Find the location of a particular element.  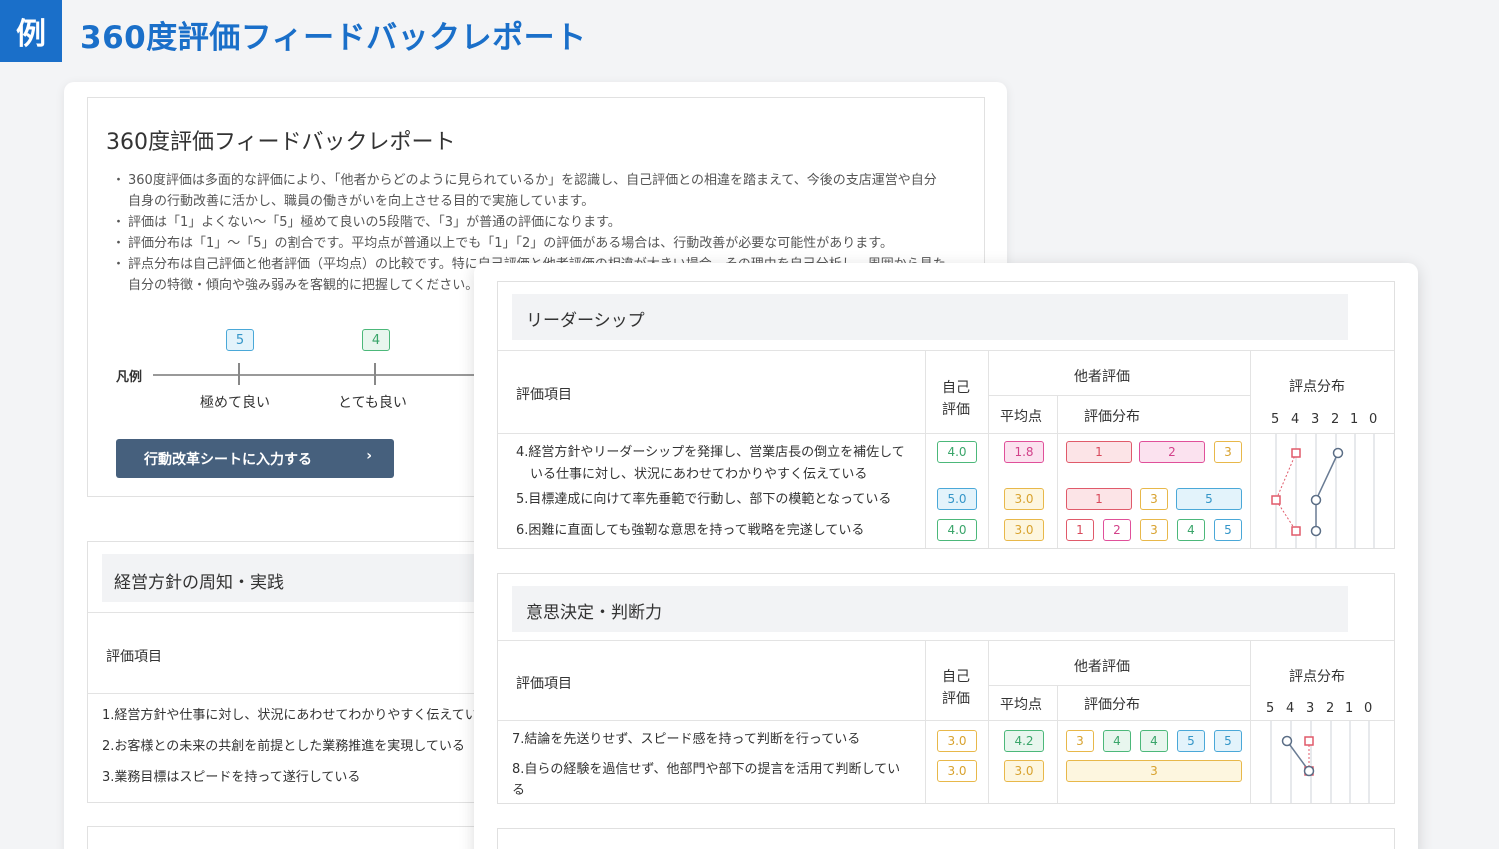

evaluation-item: 8.自らの経験を過信せず、他部門や部下の提言を活用て判断してい is located at coordinates (706, 769).